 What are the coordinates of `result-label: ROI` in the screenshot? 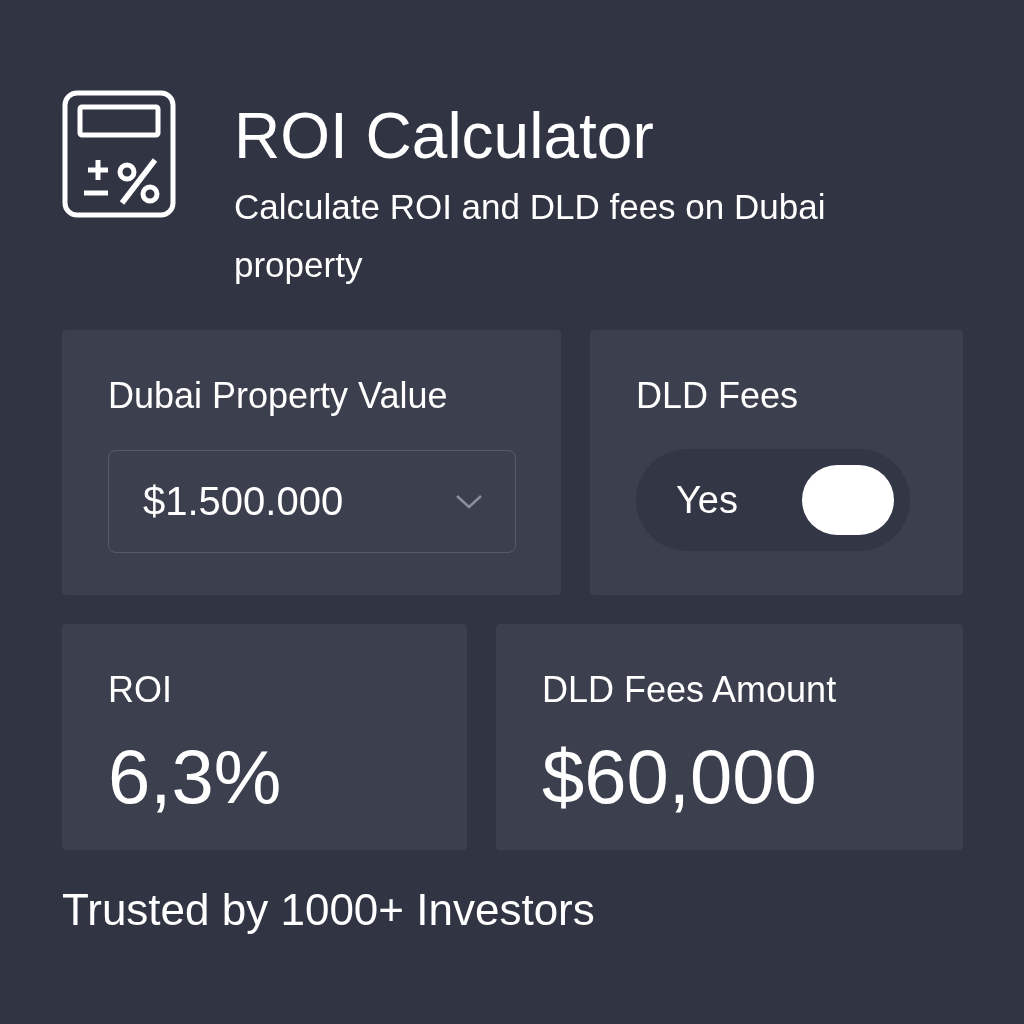 It's located at (140, 690).